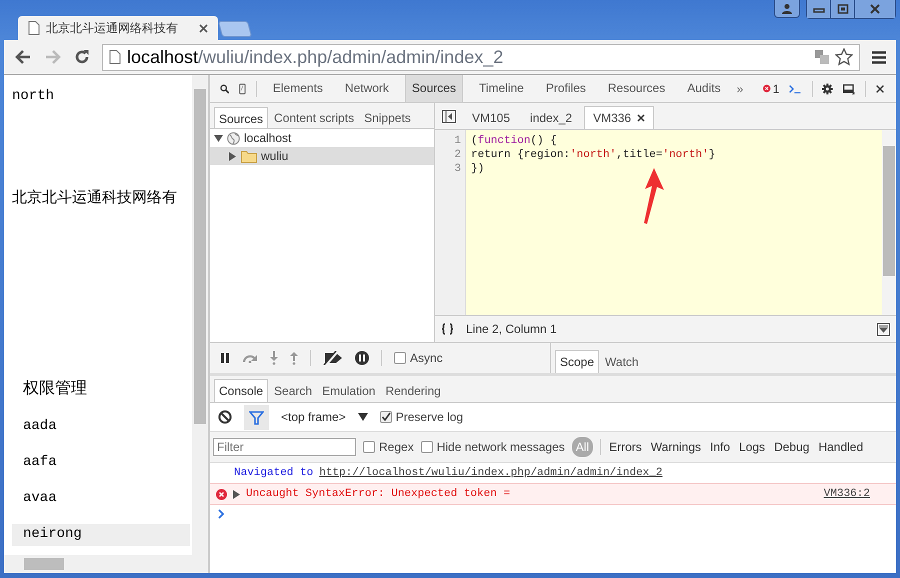 The width and height of the screenshot is (900, 578). I want to click on company-name: 北京北斗运通科技网络有, so click(95, 198).